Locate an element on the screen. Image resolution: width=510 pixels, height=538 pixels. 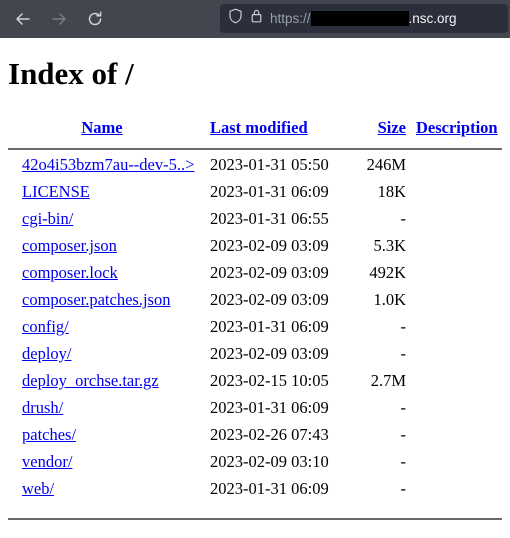
file-link: patches/ is located at coordinates (49, 434).